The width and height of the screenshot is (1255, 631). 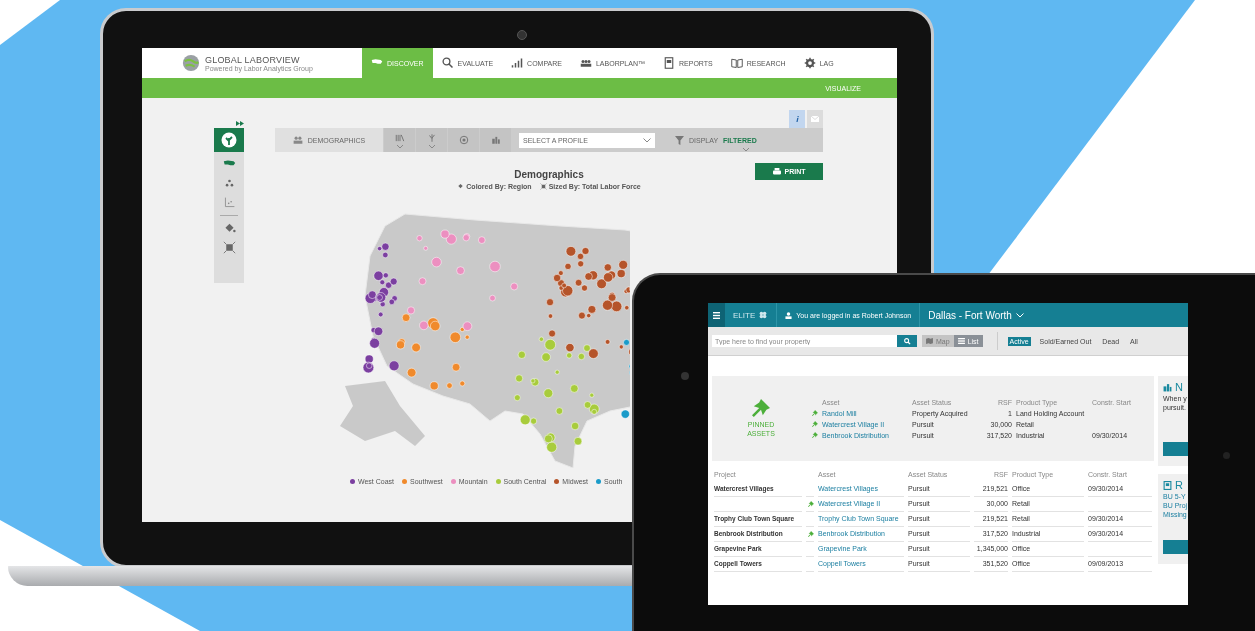 I want to click on user-icon, so click(x=789, y=315).